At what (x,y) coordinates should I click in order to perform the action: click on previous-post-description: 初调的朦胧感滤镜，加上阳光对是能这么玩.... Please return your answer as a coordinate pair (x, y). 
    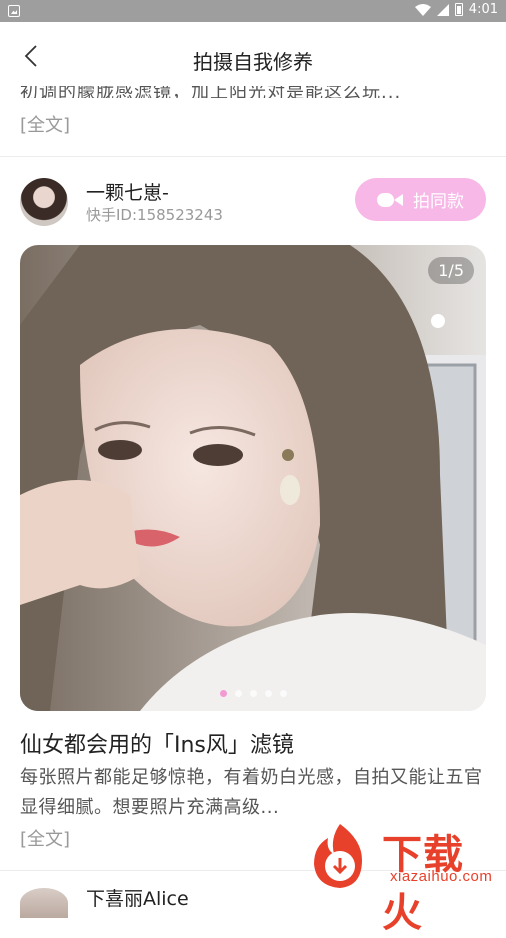
    Looking at the image, I should click on (253, 92).